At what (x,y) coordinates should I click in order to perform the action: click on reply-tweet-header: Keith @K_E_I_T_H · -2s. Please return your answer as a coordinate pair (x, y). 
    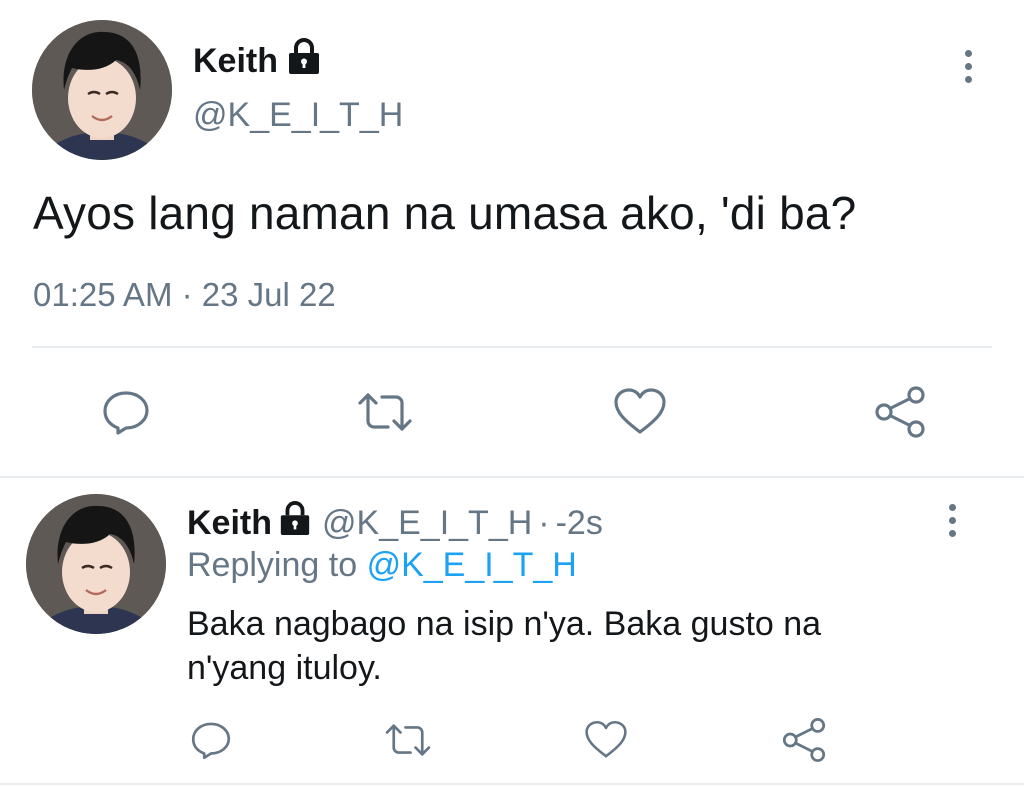
    Looking at the image, I should click on (395, 523).